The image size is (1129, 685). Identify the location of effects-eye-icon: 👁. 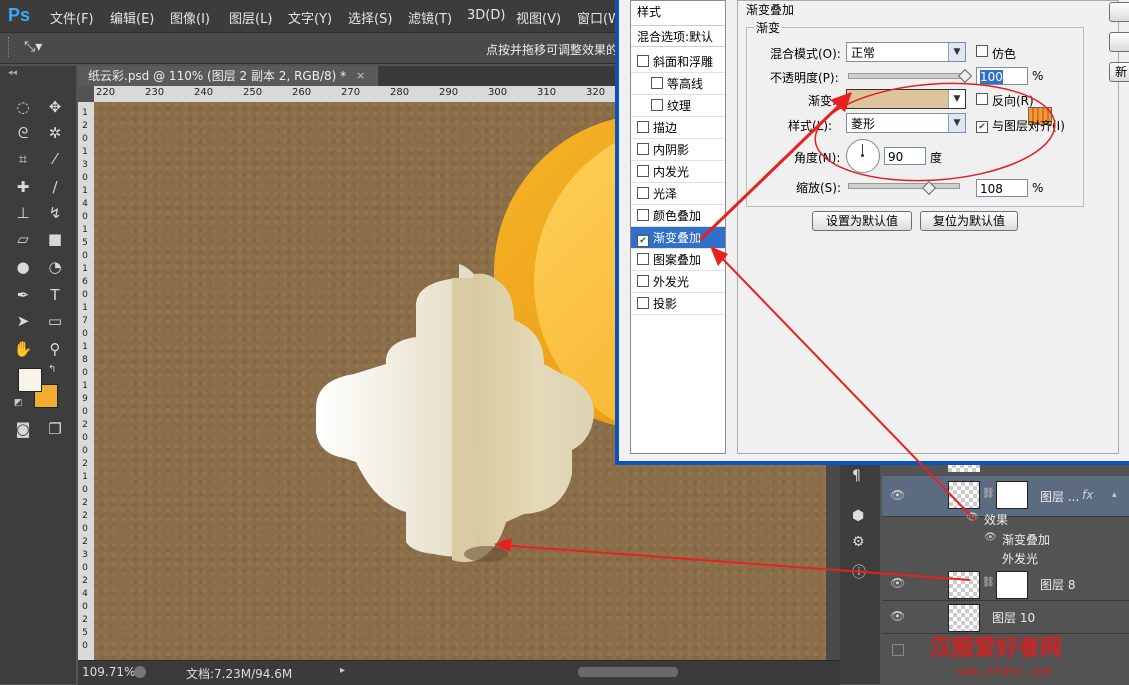
(972, 517).